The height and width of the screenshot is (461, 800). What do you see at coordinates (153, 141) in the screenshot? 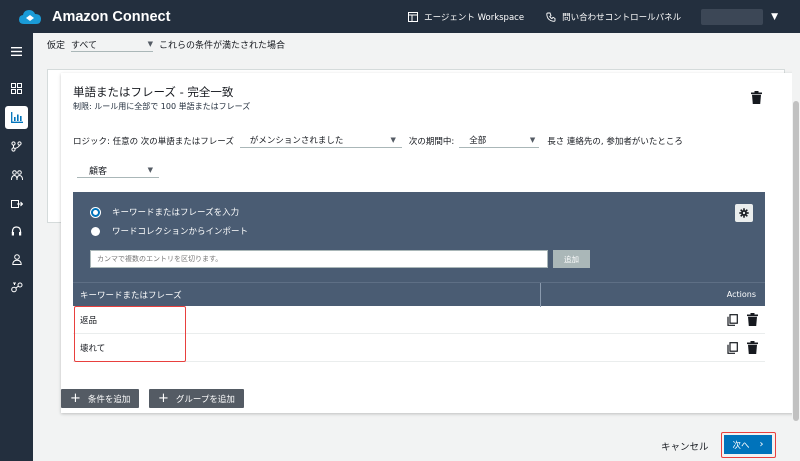
I see `logic-label: ロジック: 任意の 次の単語またはフレーズ` at bounding box center [153, 141].